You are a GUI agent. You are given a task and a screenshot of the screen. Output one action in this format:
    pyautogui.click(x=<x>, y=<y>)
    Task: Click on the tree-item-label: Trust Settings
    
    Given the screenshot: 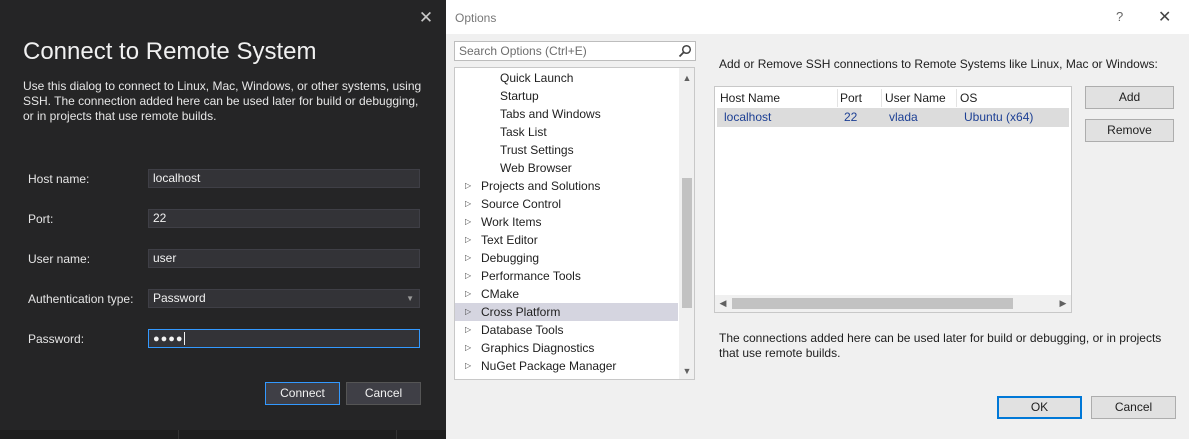 What is the action you would take?
    pyautogui.click(x=537, y=150)
    